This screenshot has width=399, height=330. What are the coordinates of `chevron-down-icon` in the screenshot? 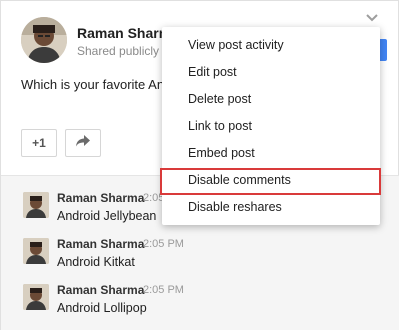 It's located at (372, 16).